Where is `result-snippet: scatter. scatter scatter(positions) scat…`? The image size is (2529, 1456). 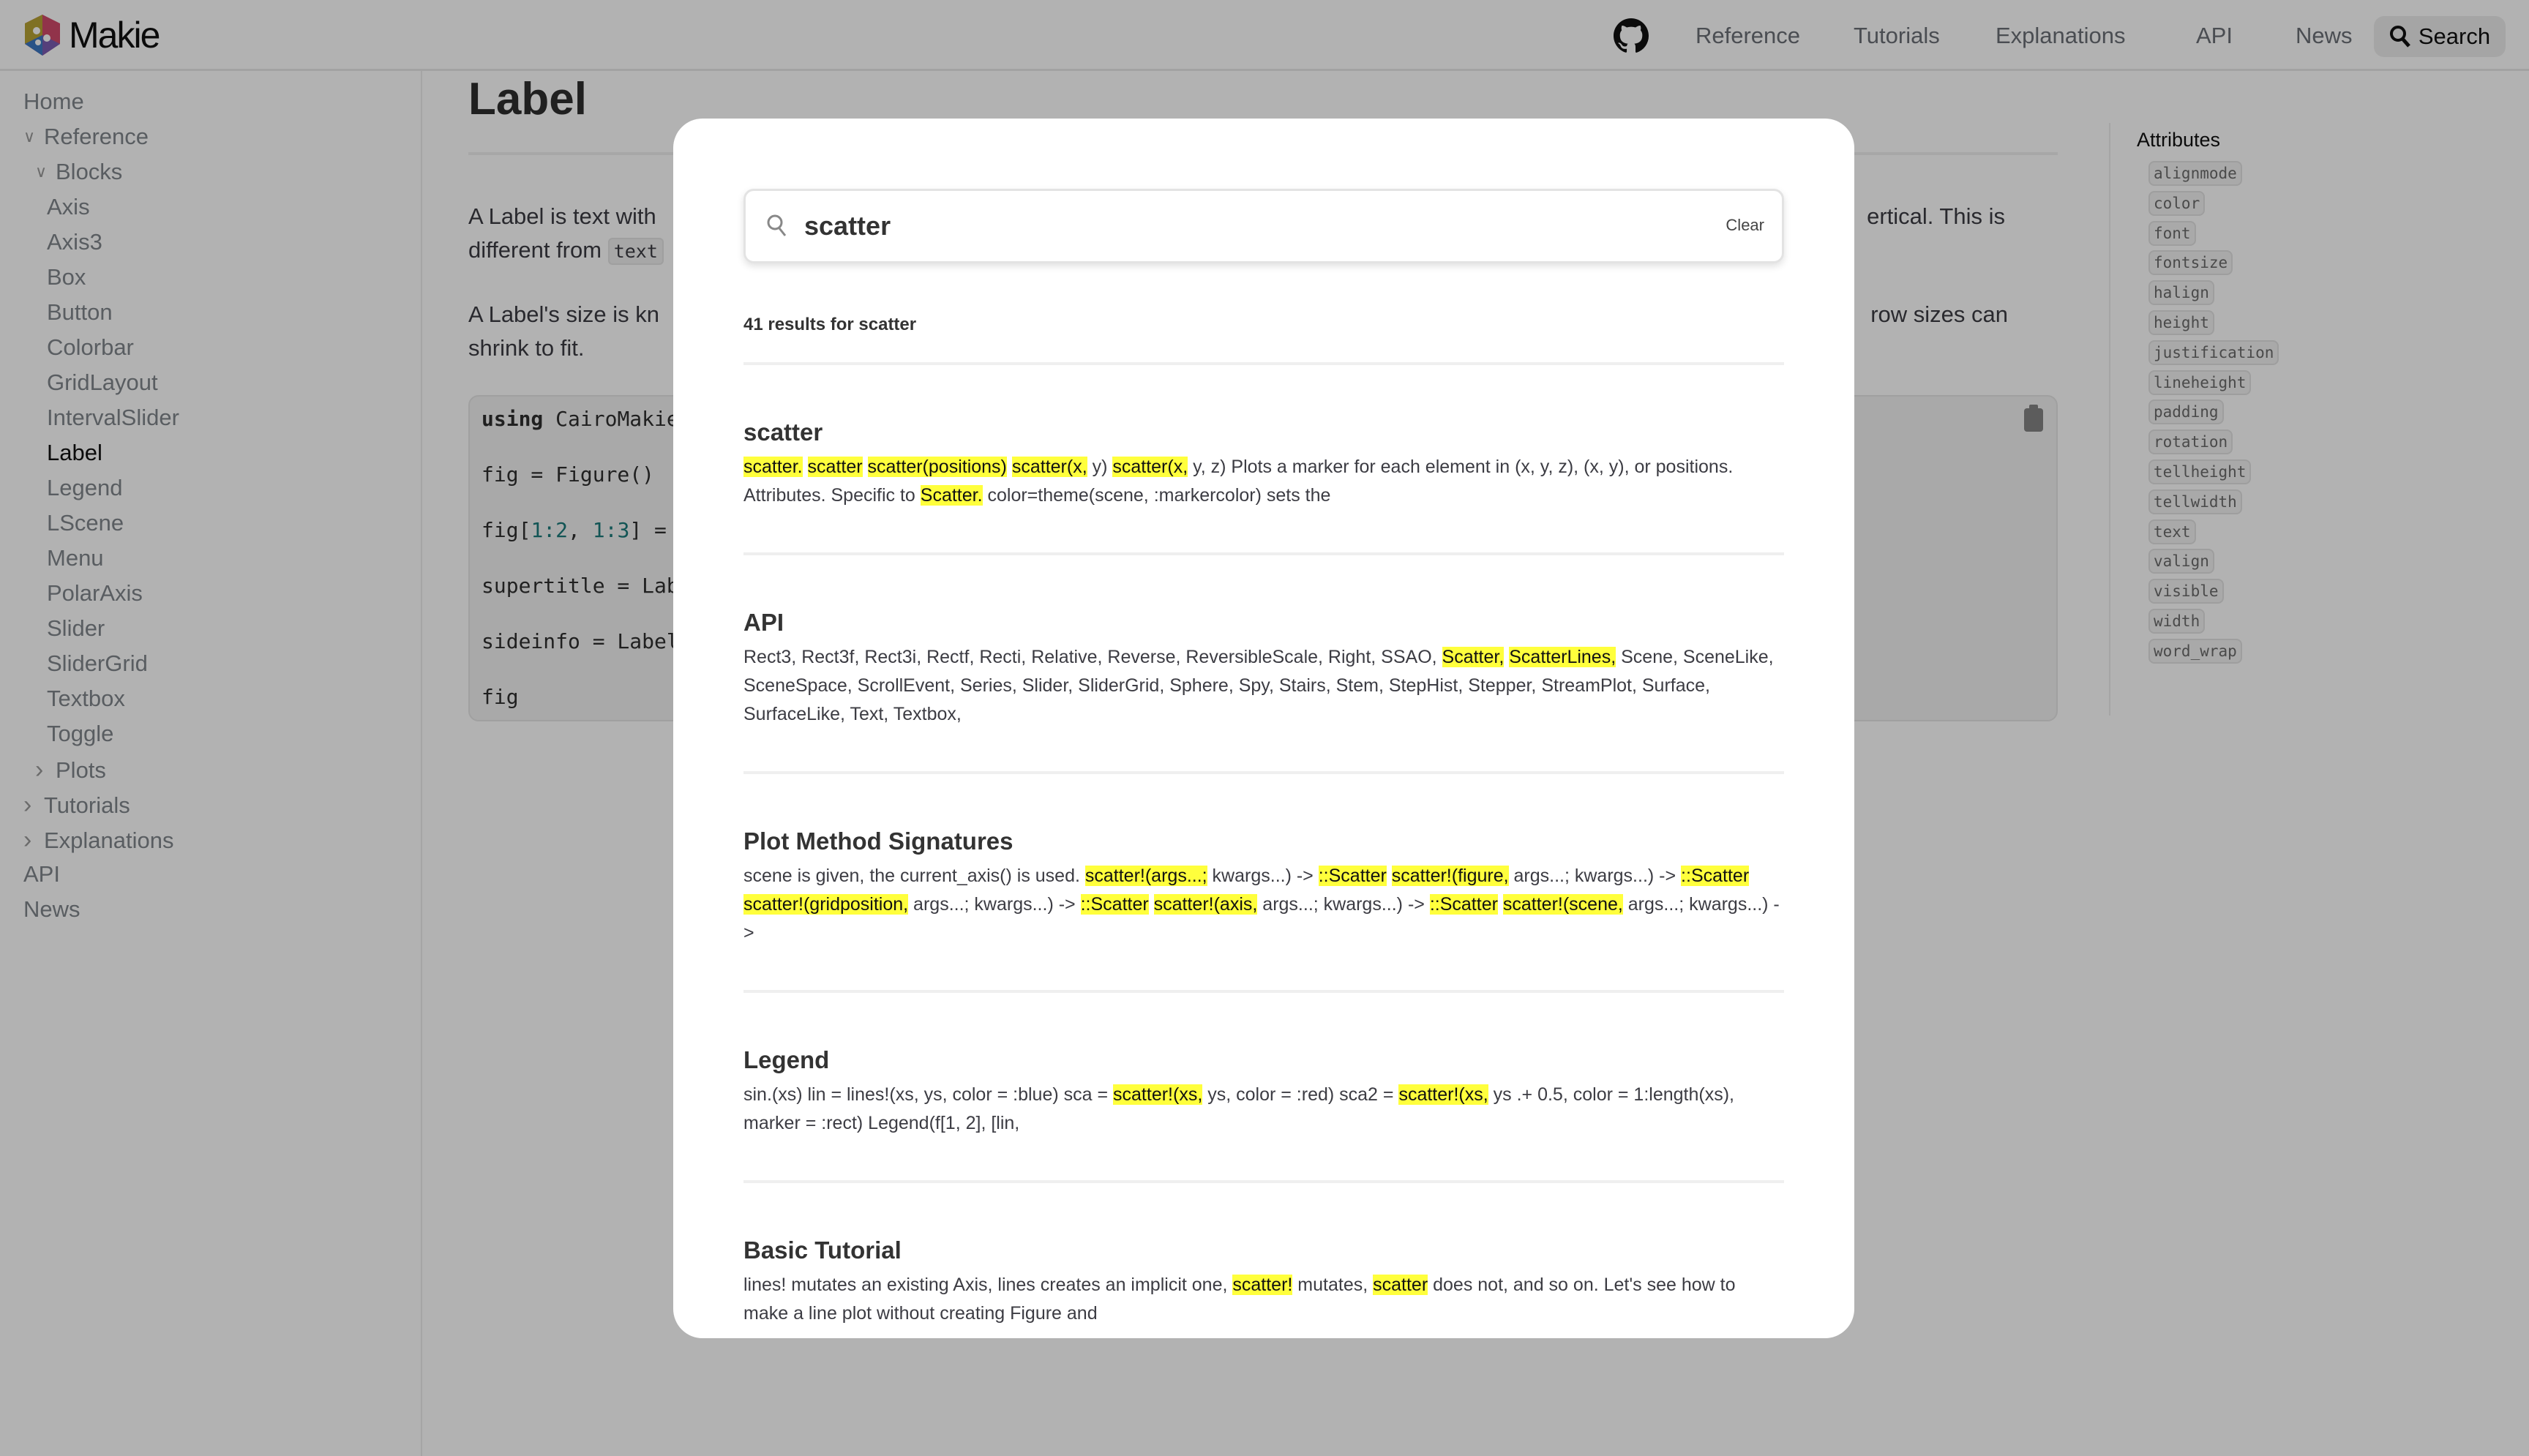 result-snippet: scatter. scatter scatter(positions) scat… is located at coordinates (1263, 481).